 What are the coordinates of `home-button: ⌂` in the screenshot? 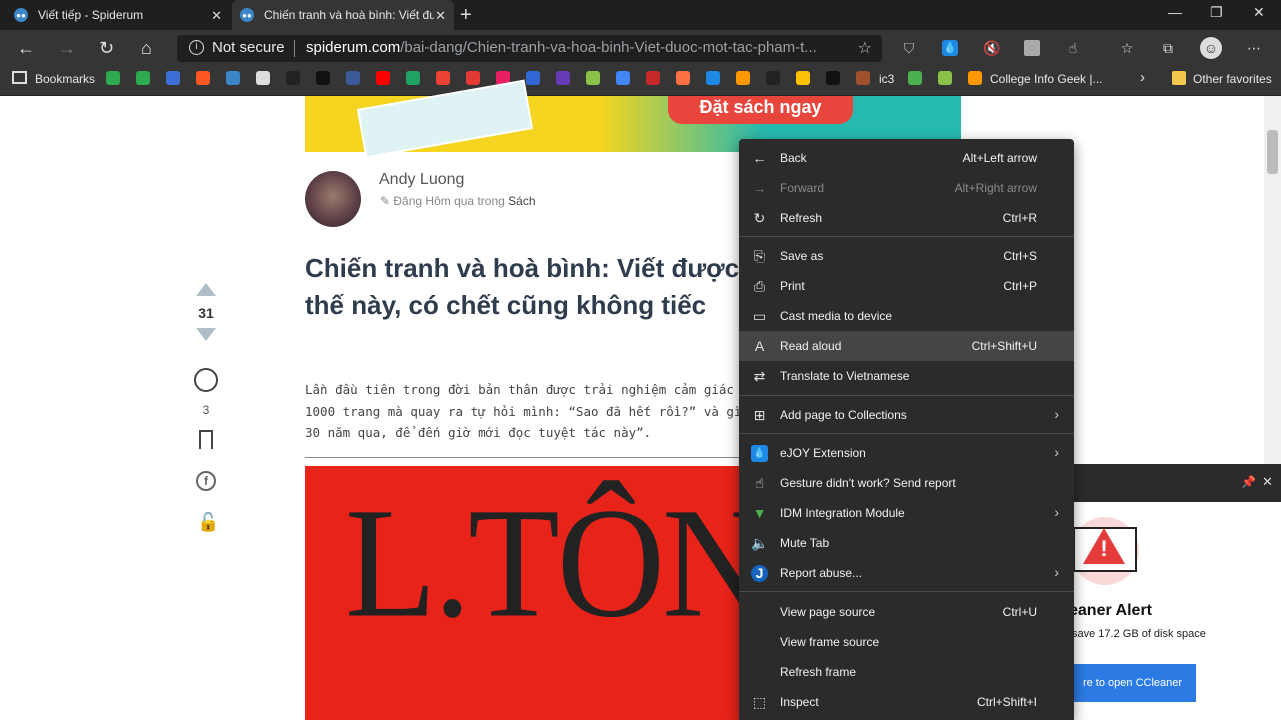 It's located at (146, 48).